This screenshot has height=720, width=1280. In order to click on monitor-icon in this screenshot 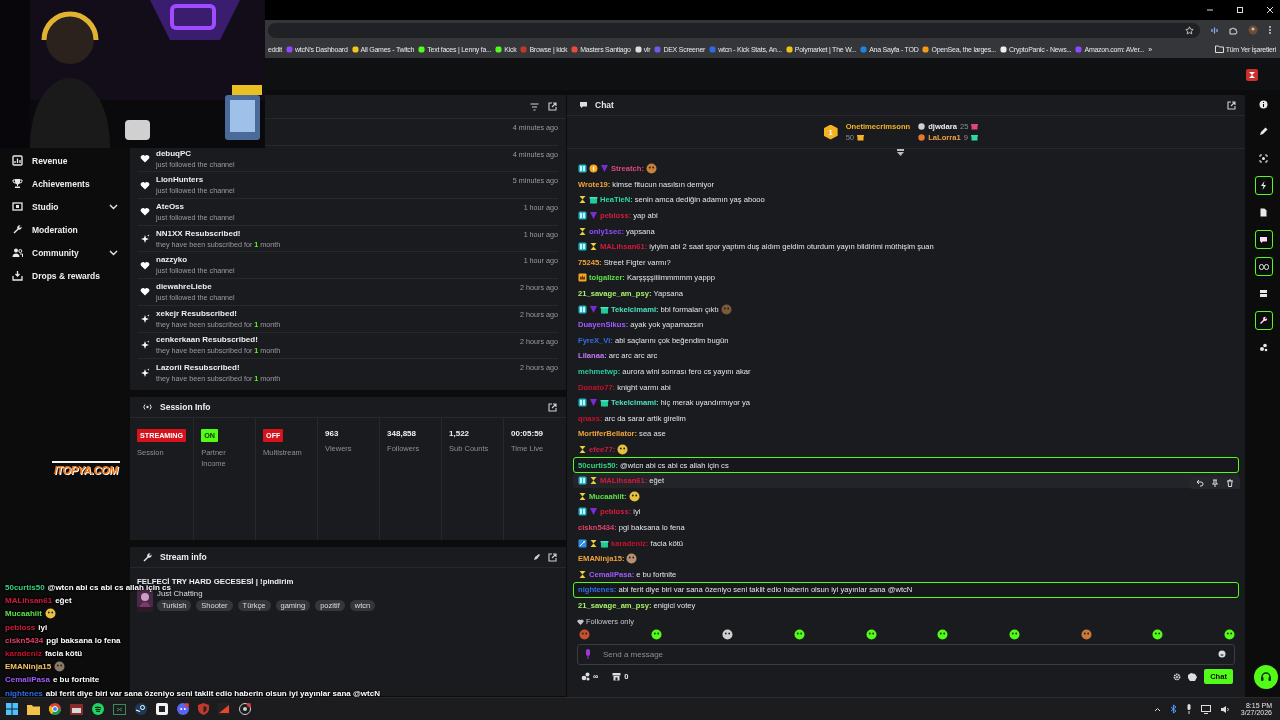, I will do `click(1205, 709)`.